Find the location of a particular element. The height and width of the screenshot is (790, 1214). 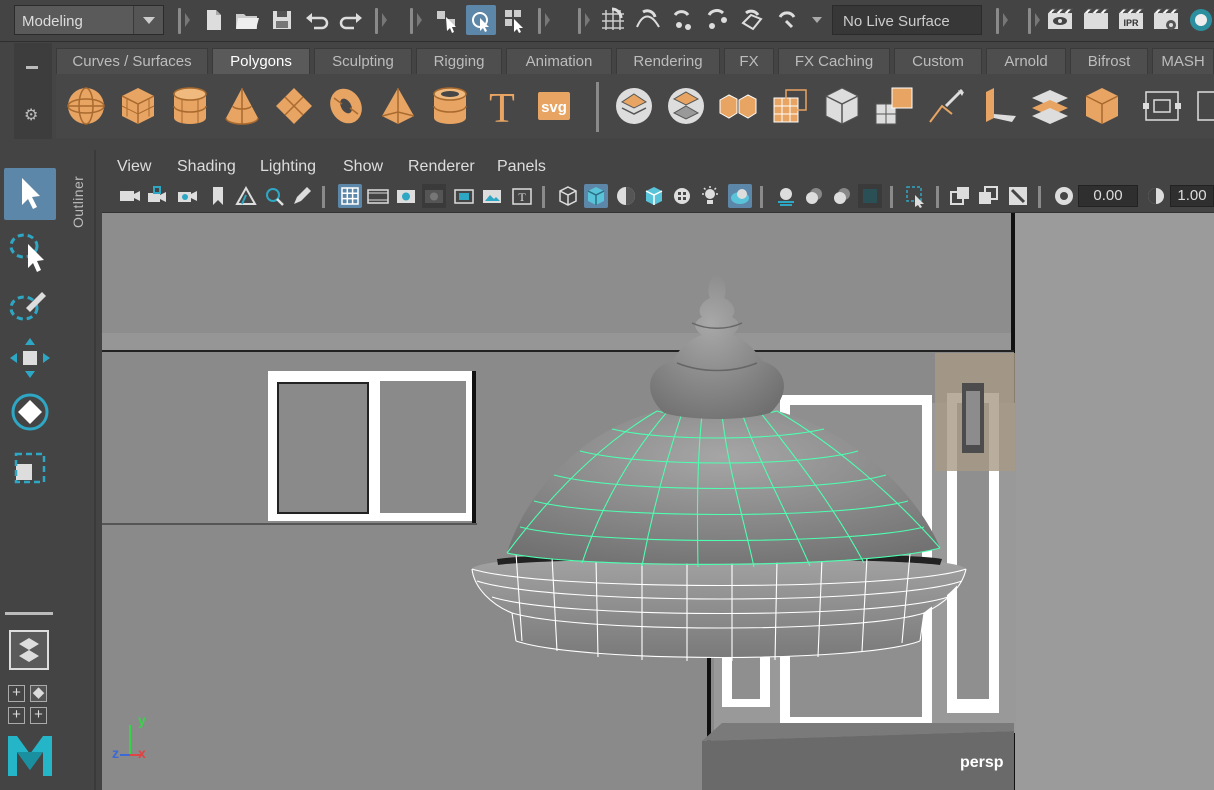

grid-toggle-icon is located at coordinates (350, 196).